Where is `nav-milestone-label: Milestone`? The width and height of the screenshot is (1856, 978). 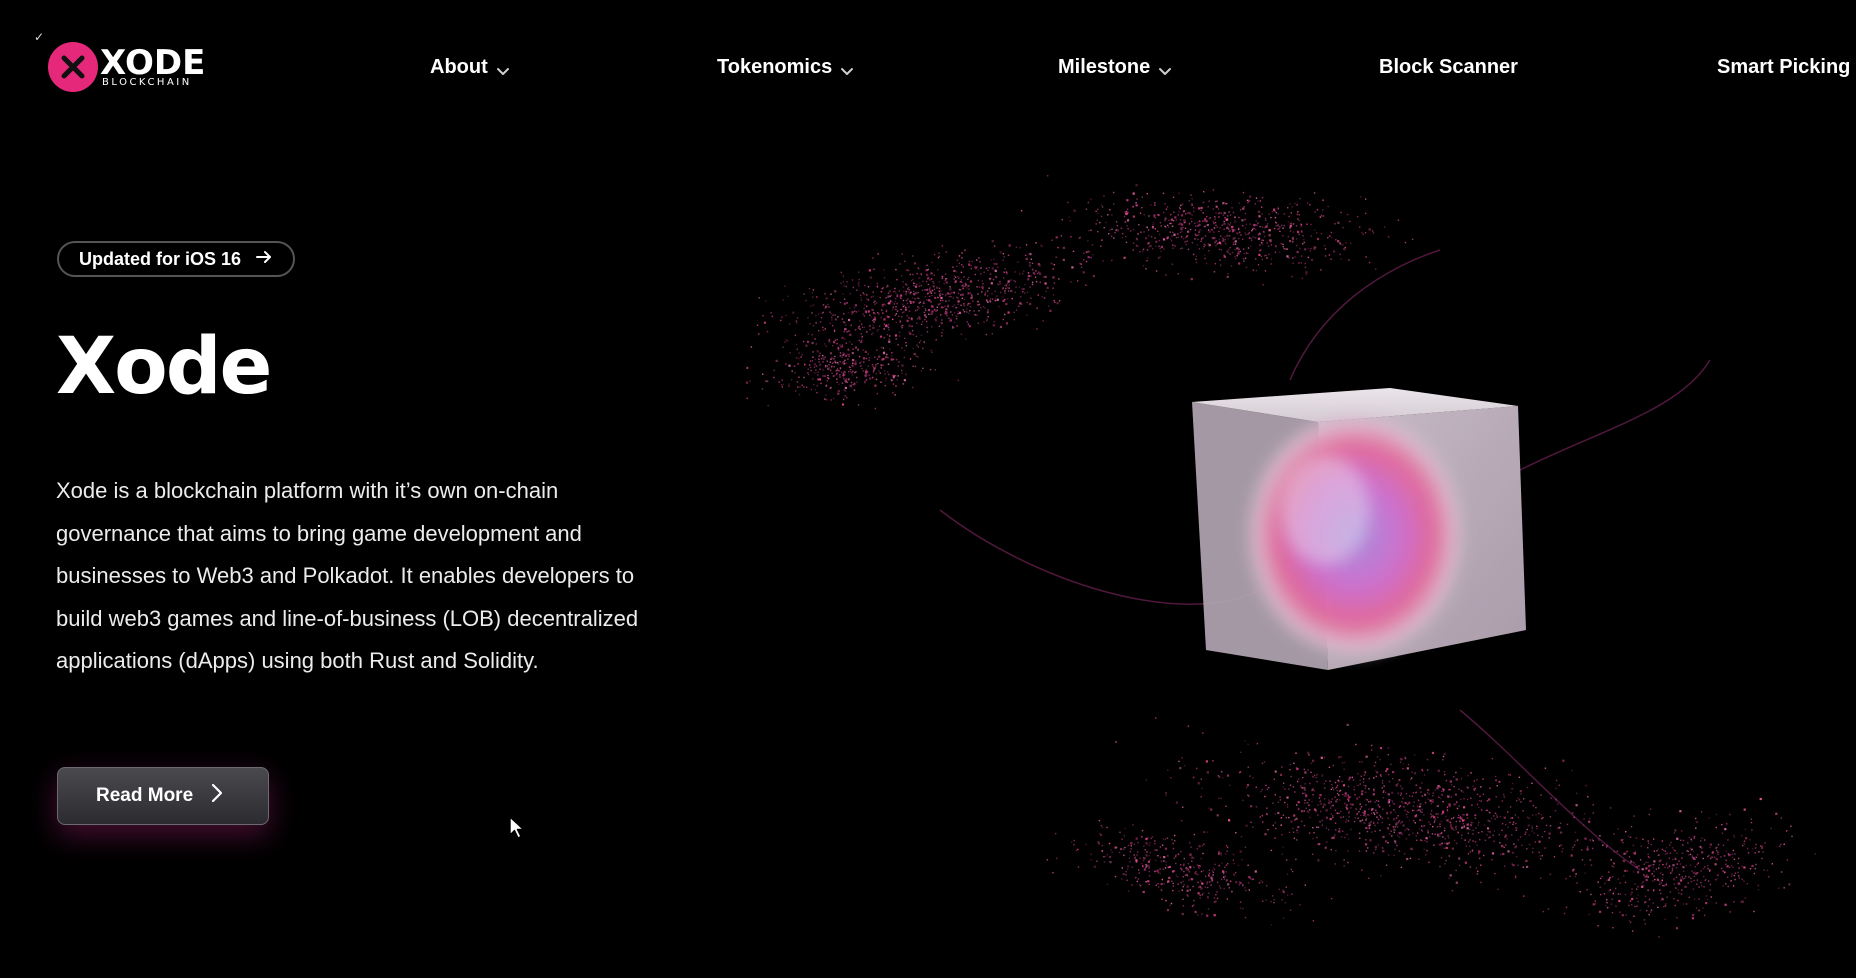
nav-milestone-label: Milestone is located at coordinates (1104, 67).